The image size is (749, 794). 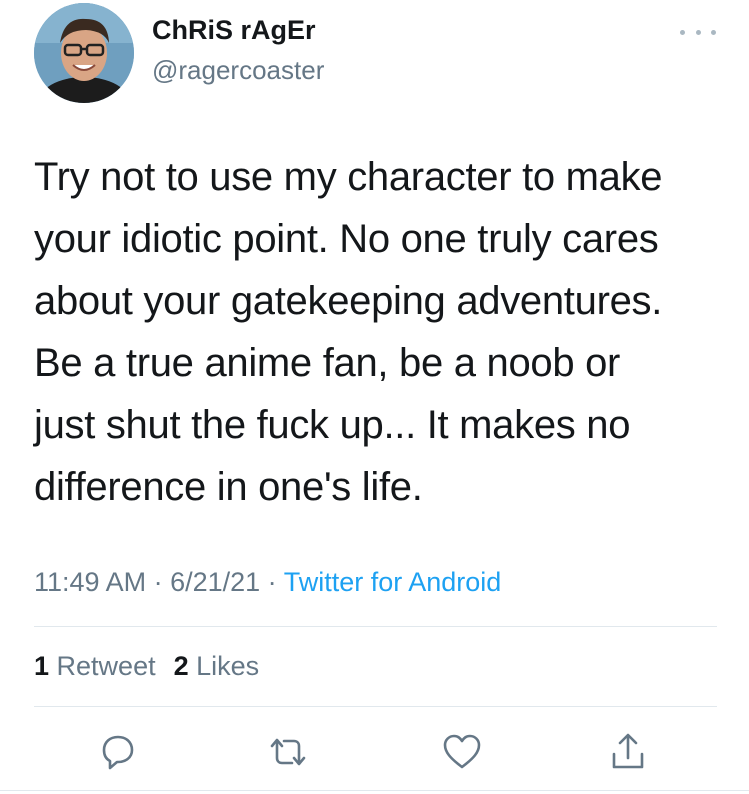 I want to click on like-count: 2, so click(x=181, y=666).